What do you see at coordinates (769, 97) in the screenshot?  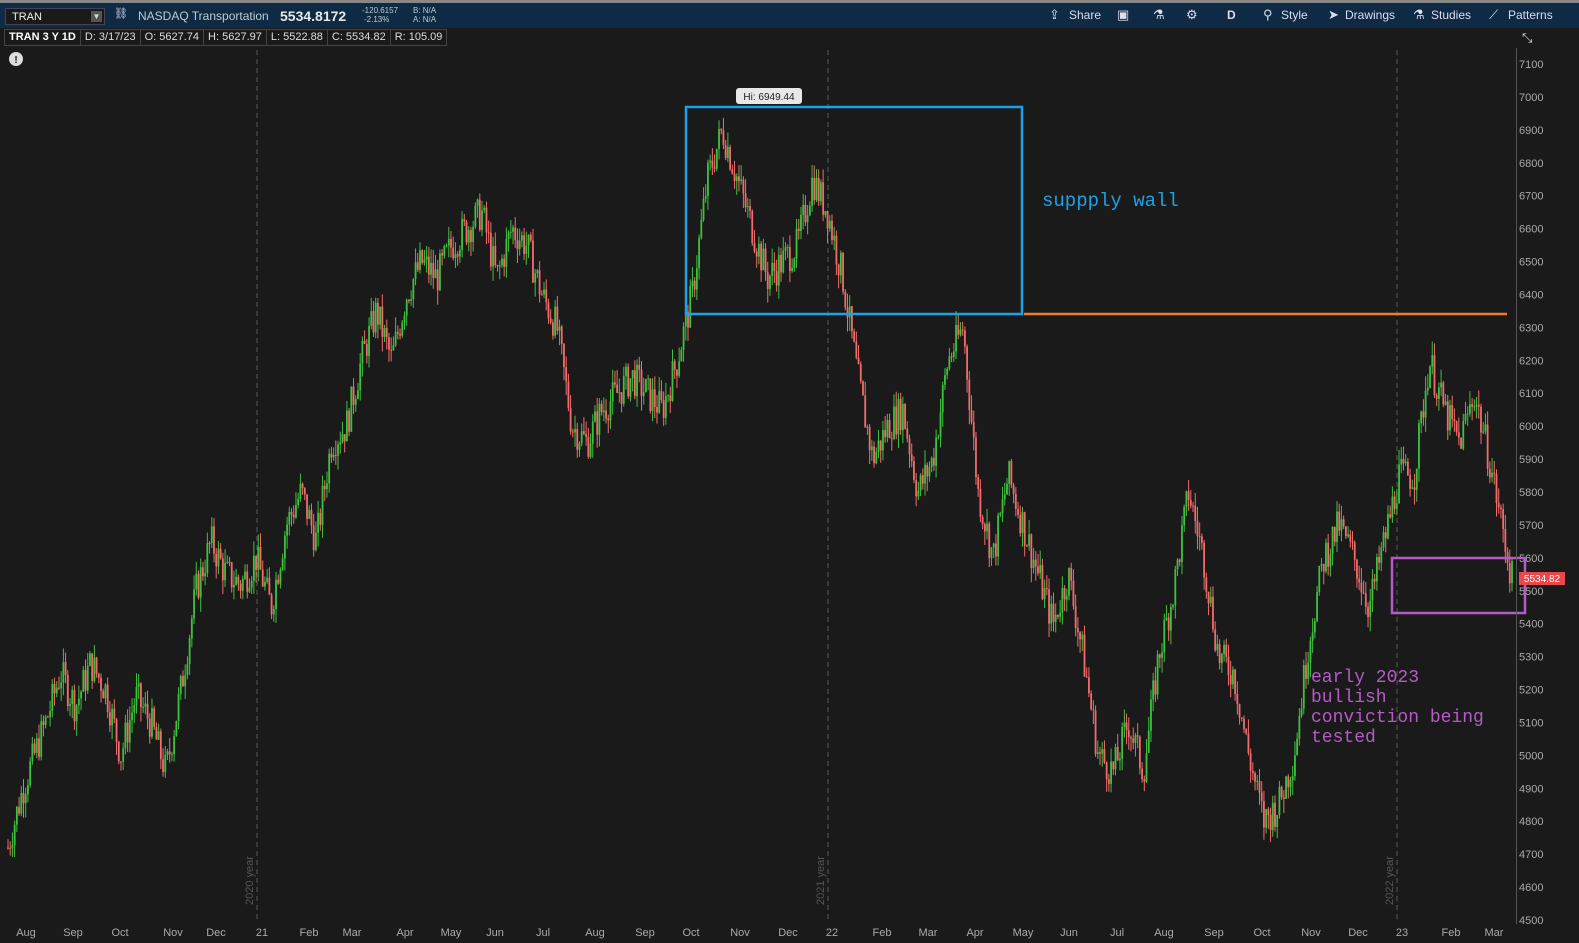 I see `high-label: Hi: 6949.44` at bounding box center [769, 97].